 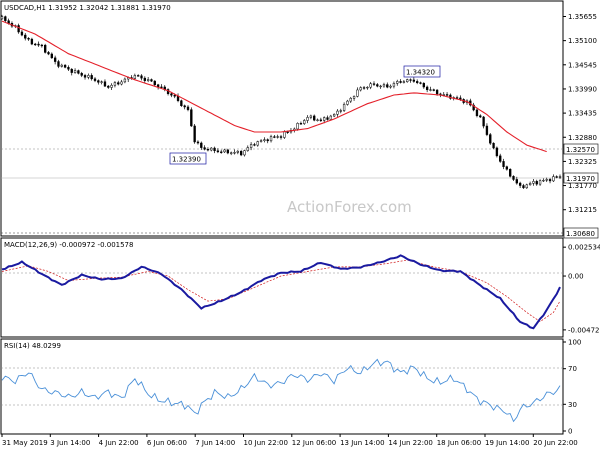 What do you see at coordinates (582, 210) in the screenshot?
I see `price-y-tick-label: 1.31215` at bounding box center [582, 210].